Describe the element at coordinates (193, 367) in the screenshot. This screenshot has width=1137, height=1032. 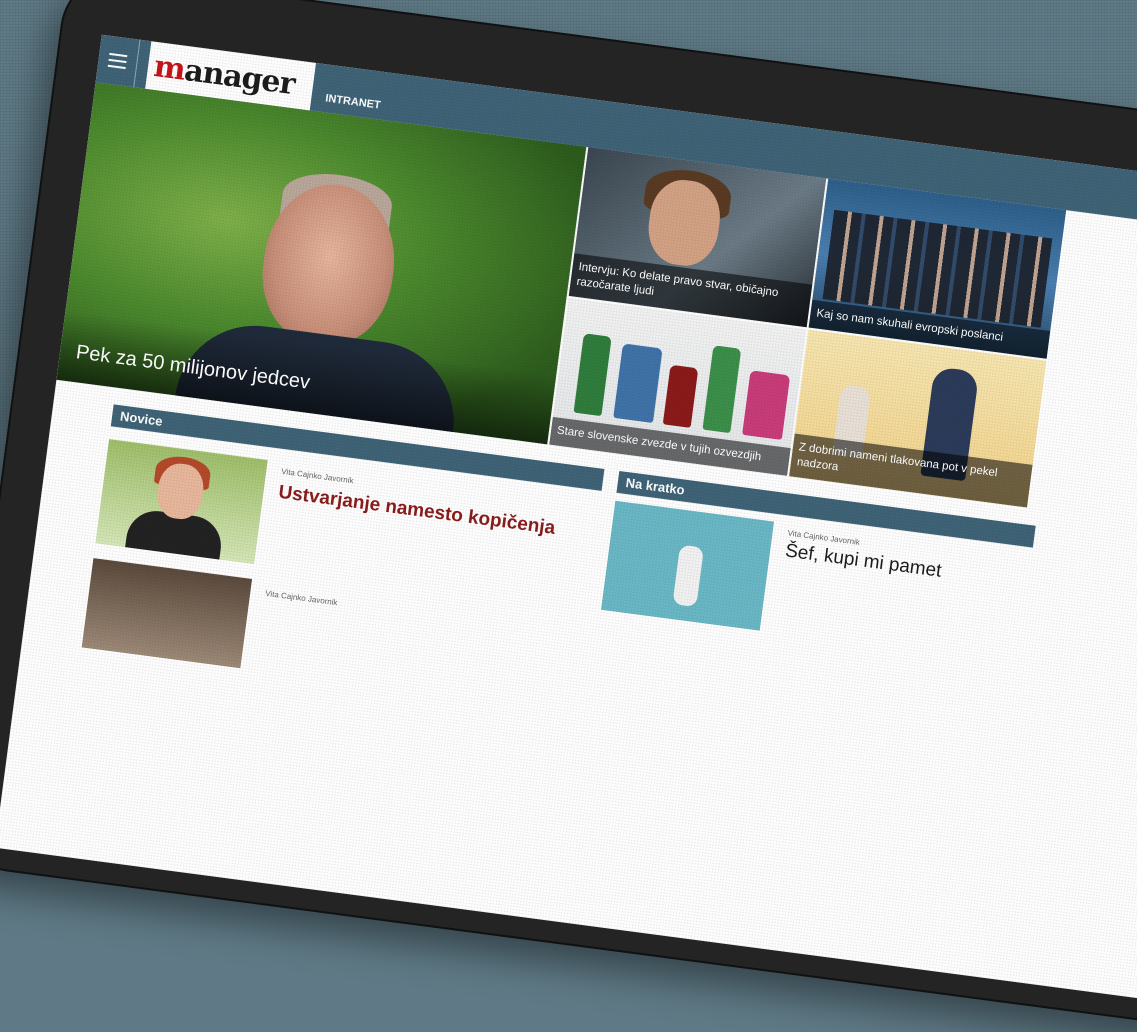
I see `hero-caption: Pek za 50 milijonov jedcev` at that location.